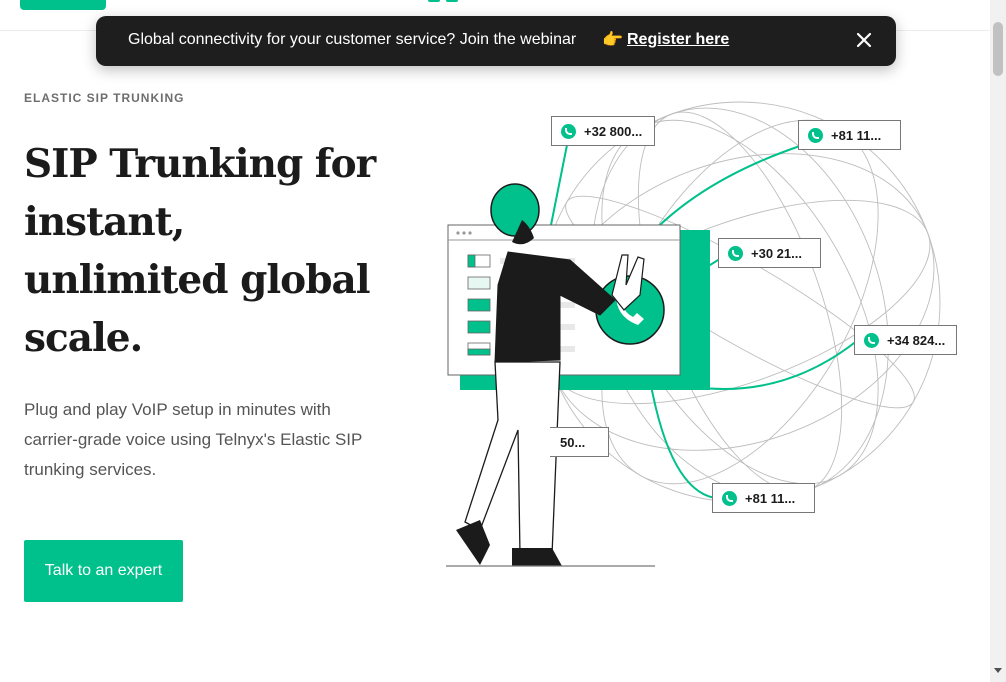  I want to click on logo, so click(444, 1).